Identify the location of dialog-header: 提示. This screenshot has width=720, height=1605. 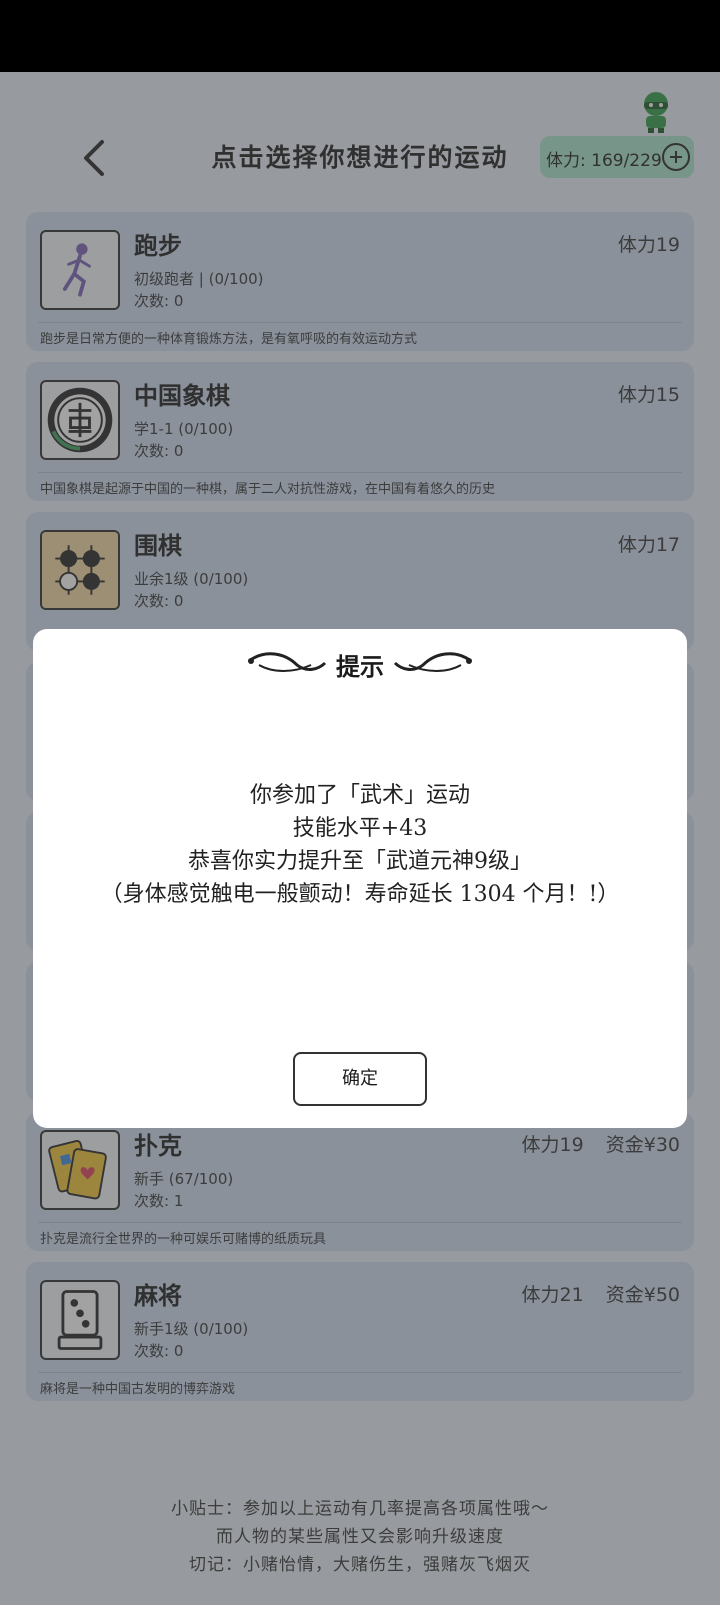
(360, 662).